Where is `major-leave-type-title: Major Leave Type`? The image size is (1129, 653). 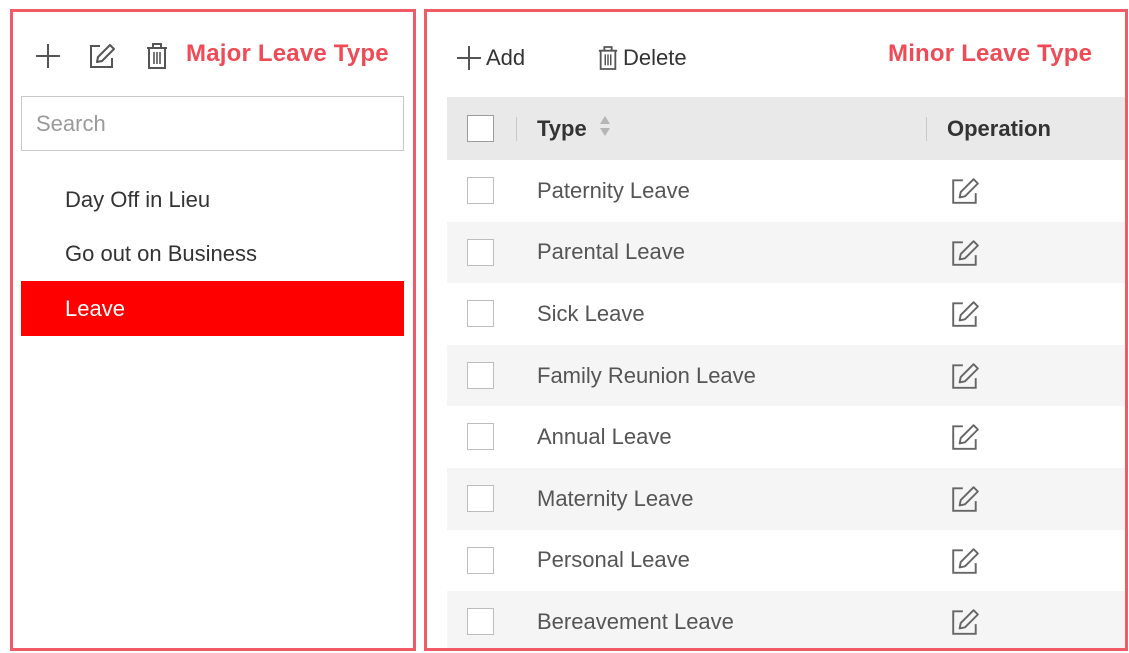
major-leave-type-title: Major Leave Type is located at coordinates (287, 53).